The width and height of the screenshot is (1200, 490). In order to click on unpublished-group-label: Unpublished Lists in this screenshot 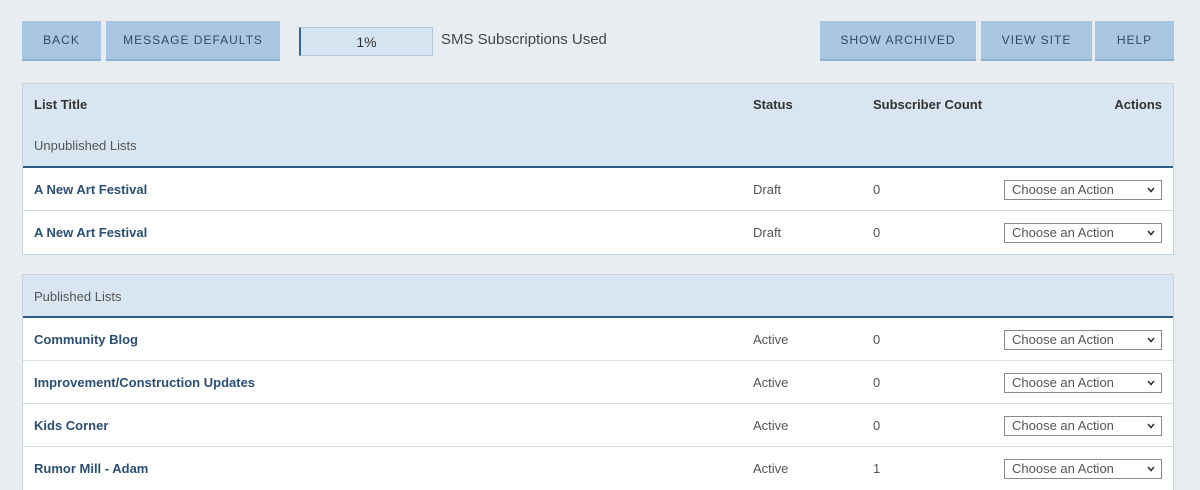, I will do `click(85, 145)`.